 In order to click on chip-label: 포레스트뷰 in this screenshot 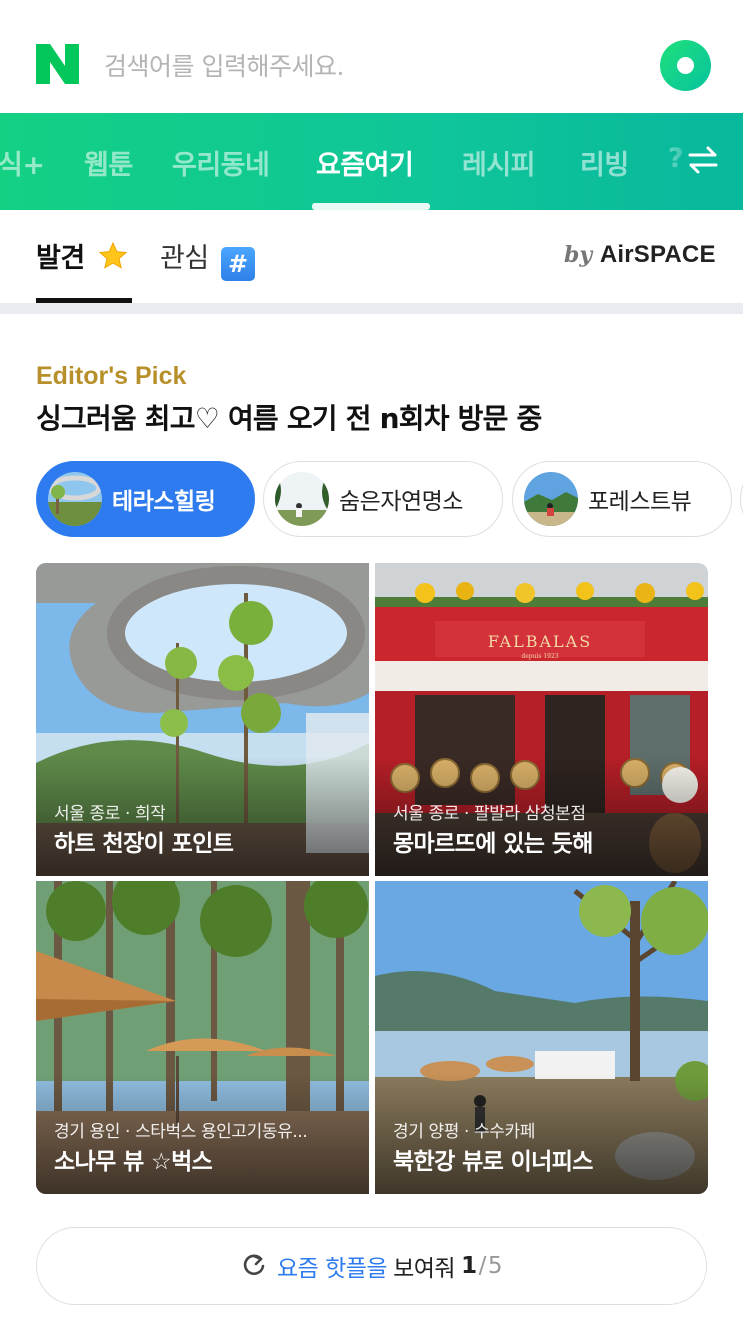, I will do `click(640, 502)`.